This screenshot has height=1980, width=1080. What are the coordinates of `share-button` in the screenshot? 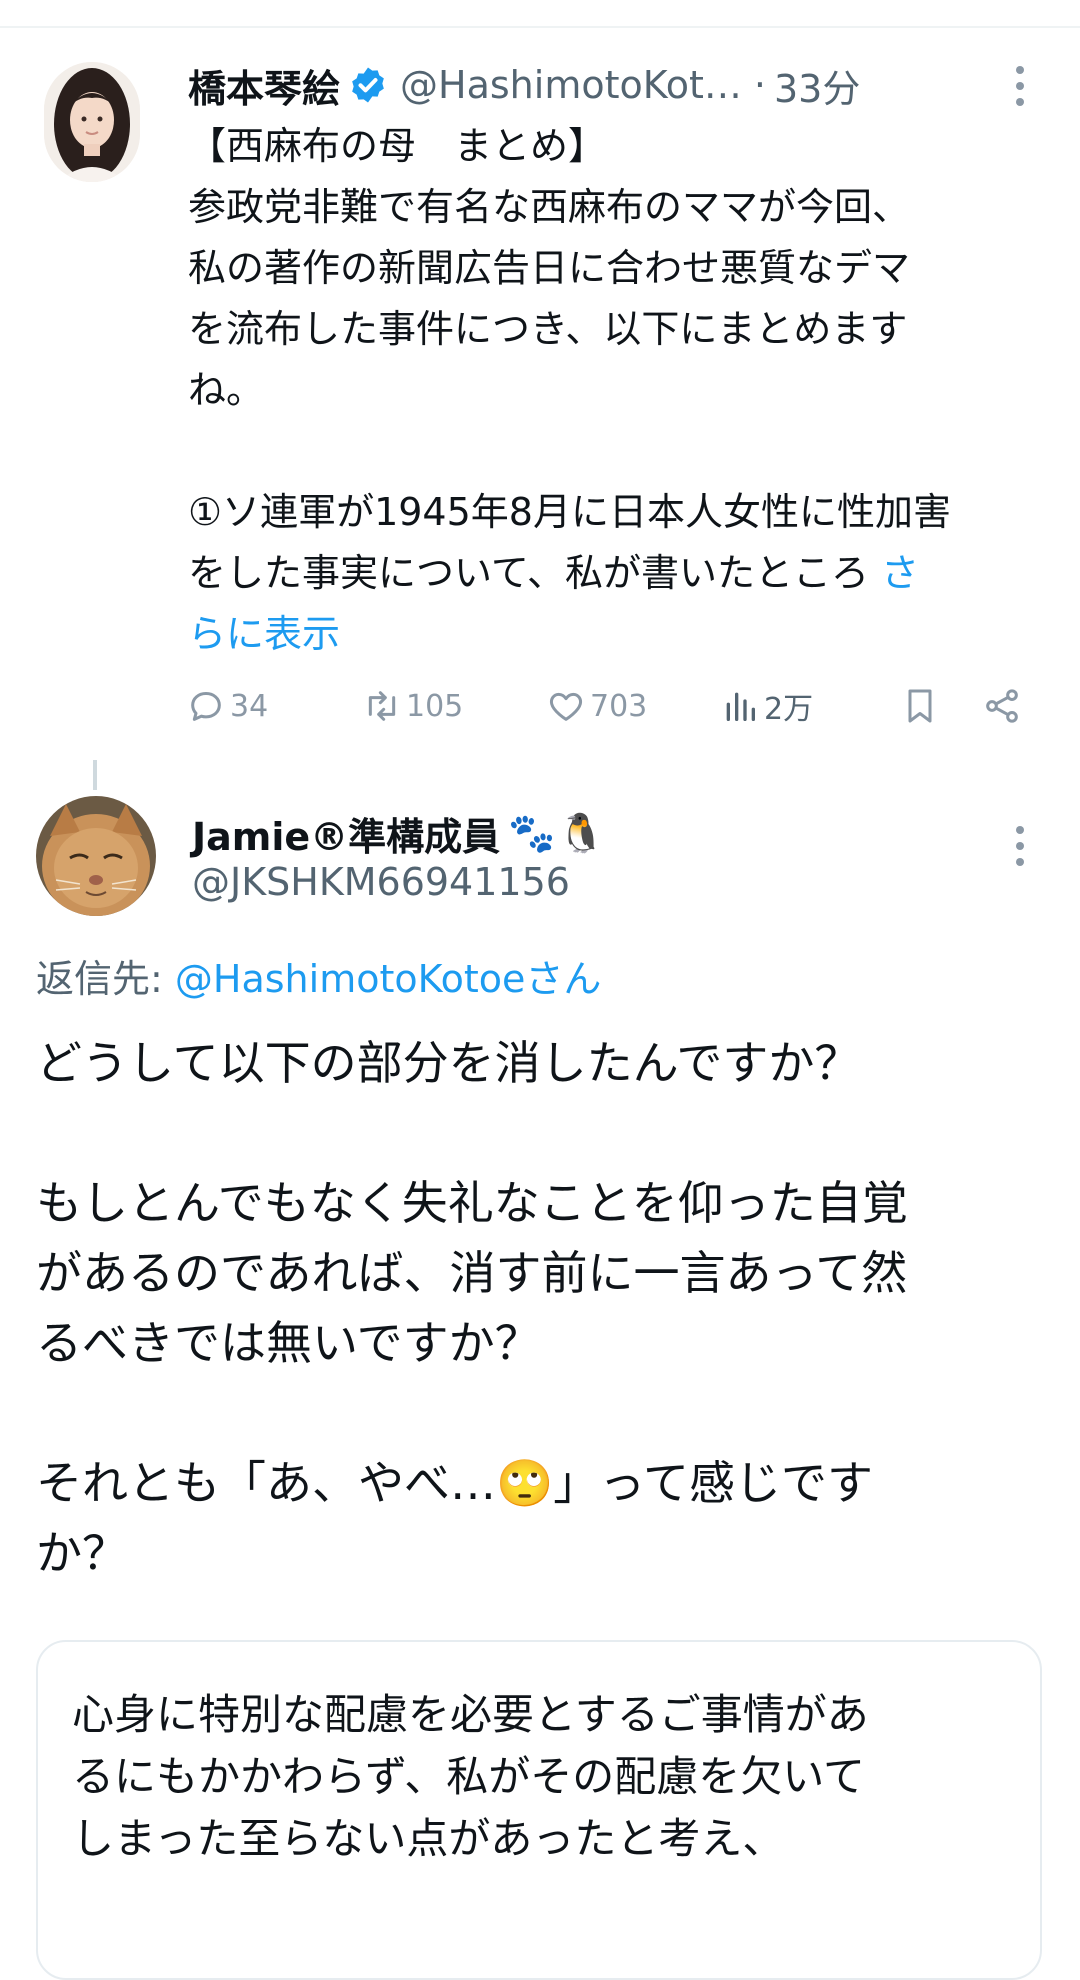 It's located at (1004, 706).